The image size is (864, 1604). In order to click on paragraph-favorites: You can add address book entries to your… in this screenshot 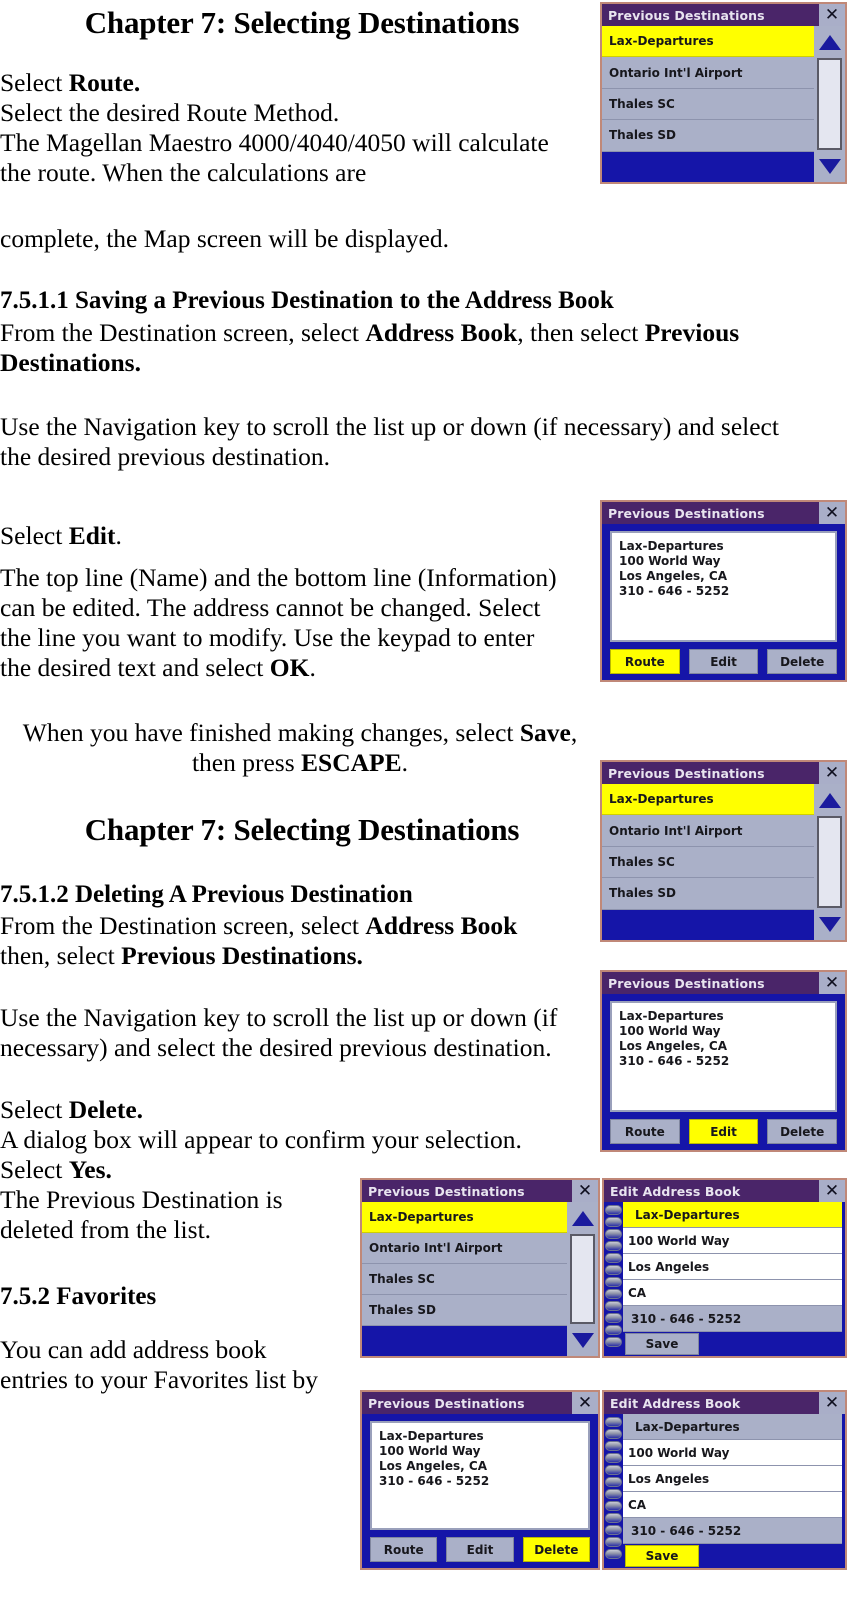, I will do `click(180, 1365)`.